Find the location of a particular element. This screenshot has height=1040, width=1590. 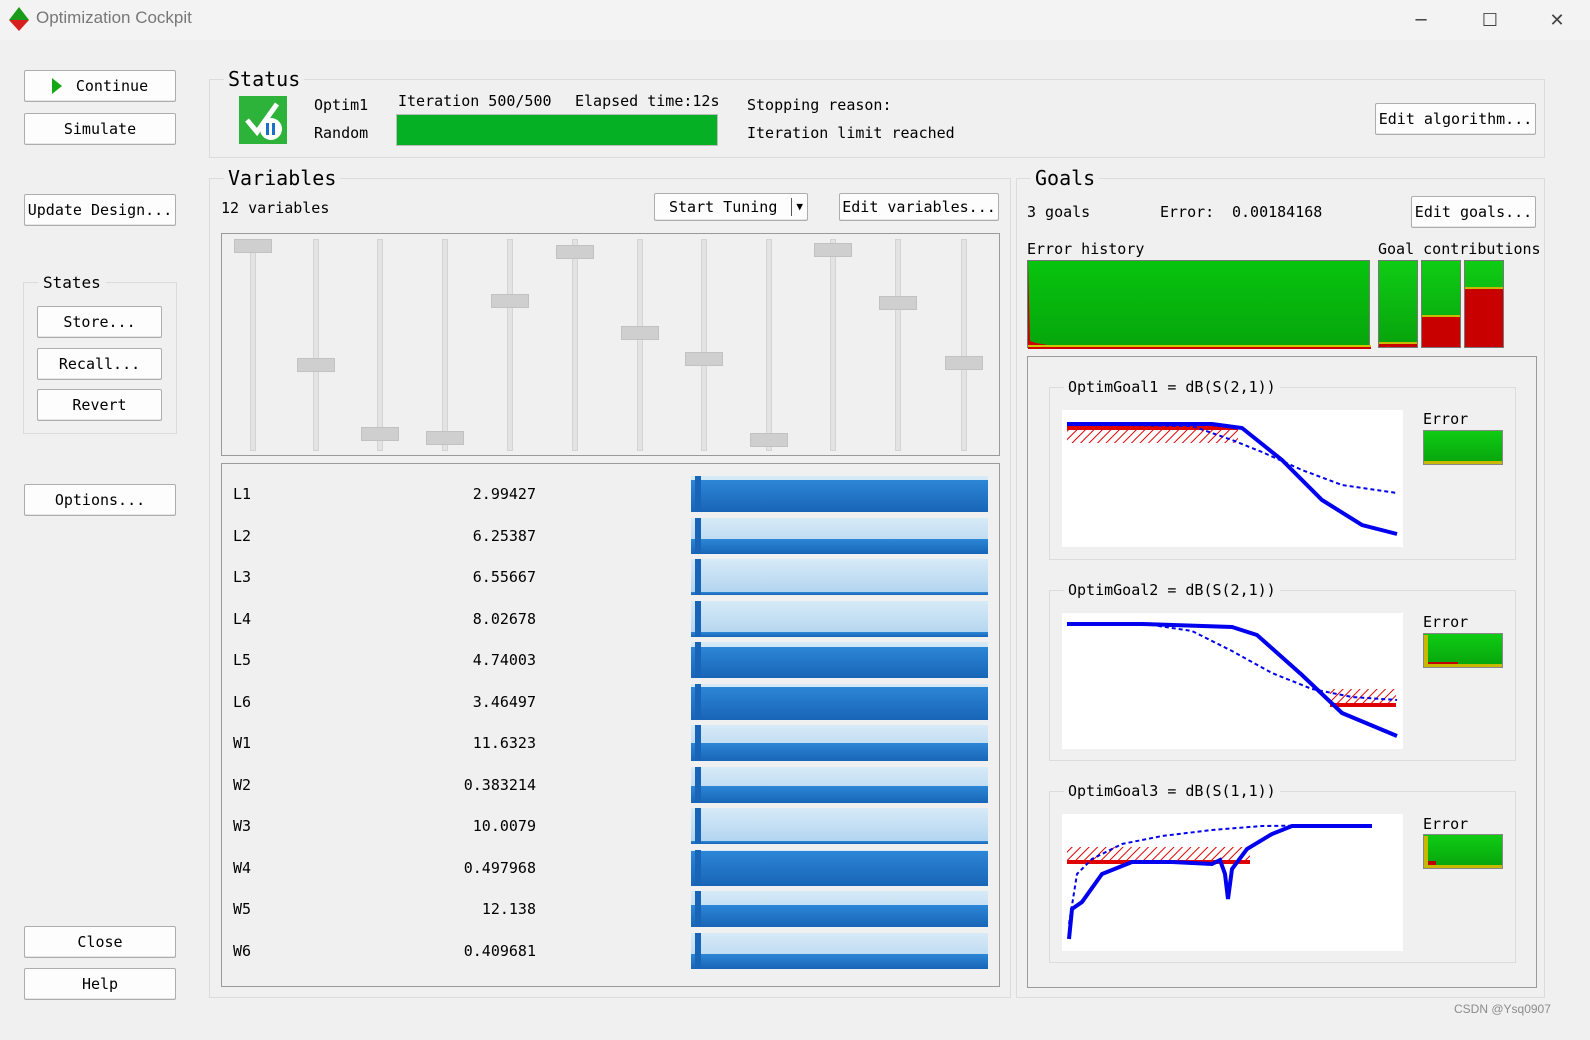

progress-bar is located at coordinates (557, 130).